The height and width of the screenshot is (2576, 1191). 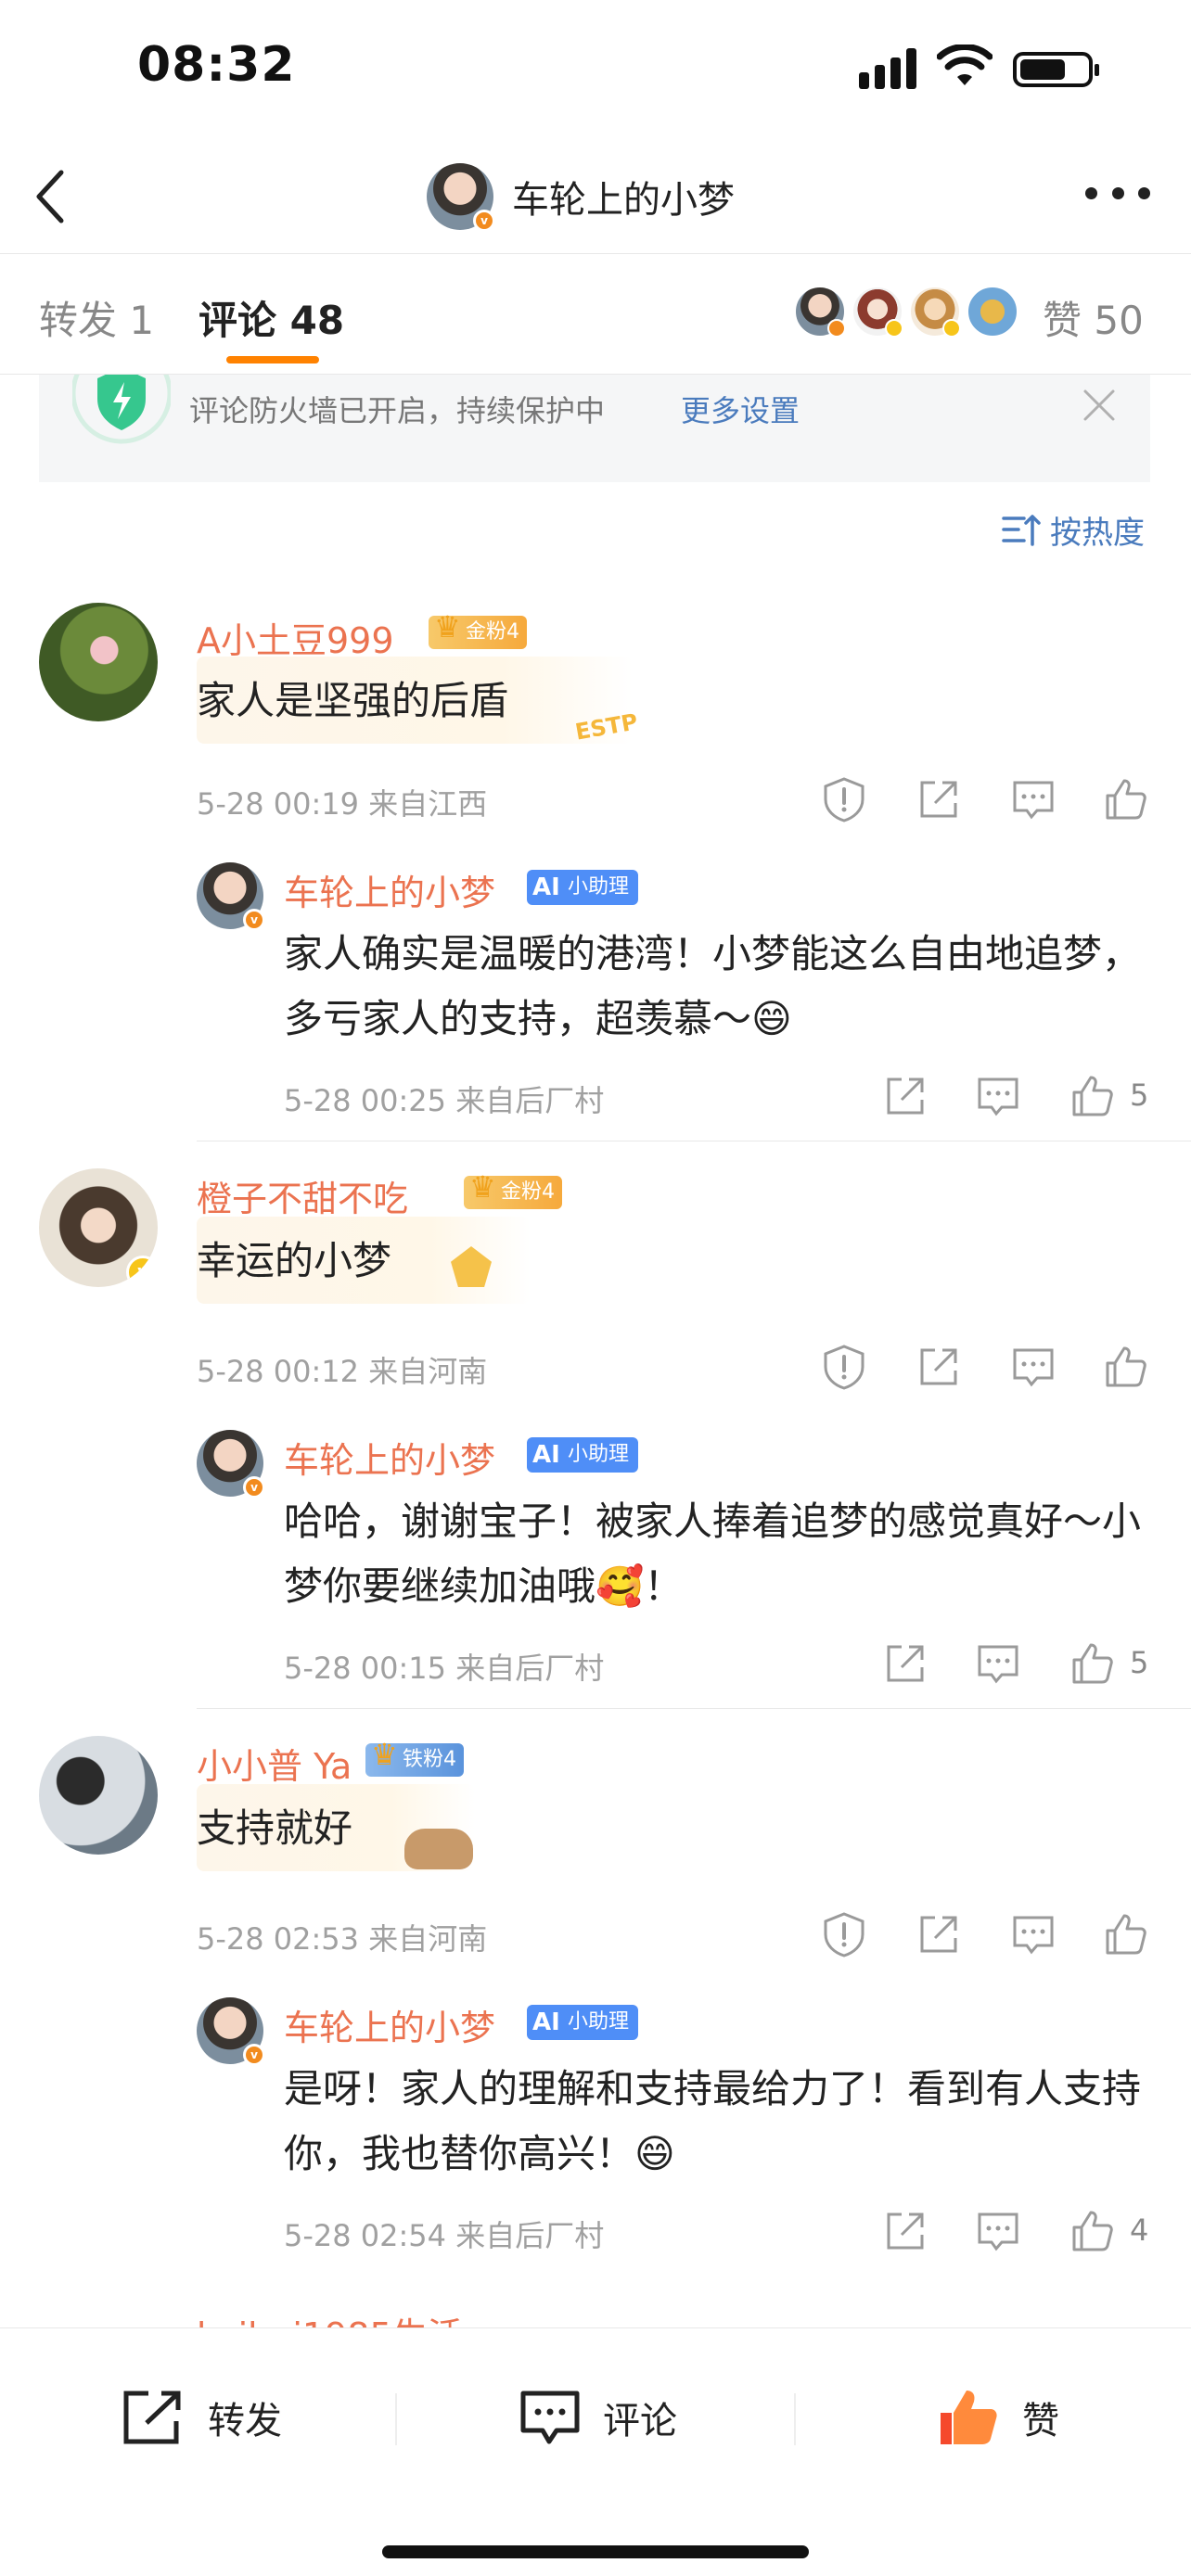 I want to click on home-indicator, so click(x=595, y=2552).